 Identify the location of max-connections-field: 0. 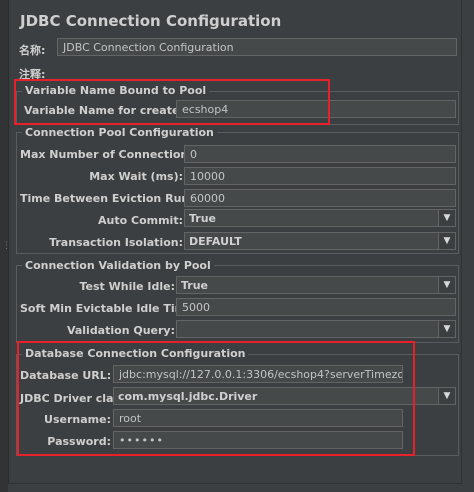
(320, 154).